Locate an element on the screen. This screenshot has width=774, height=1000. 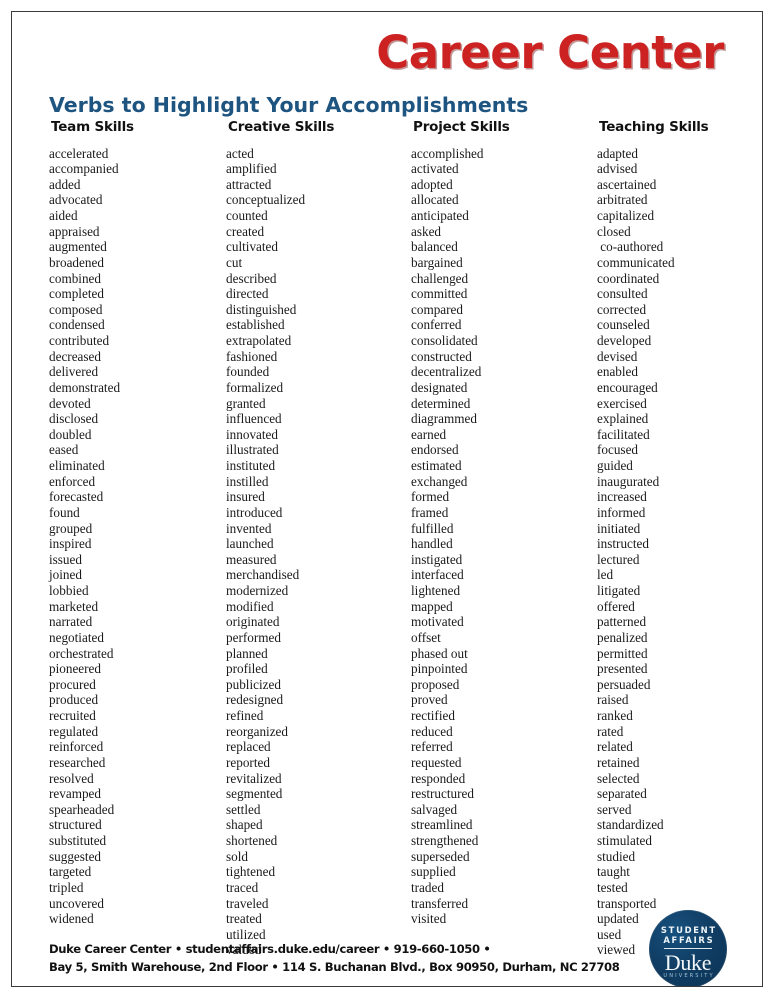
verb-list-item: devoted is located at coordinates (70, 403).